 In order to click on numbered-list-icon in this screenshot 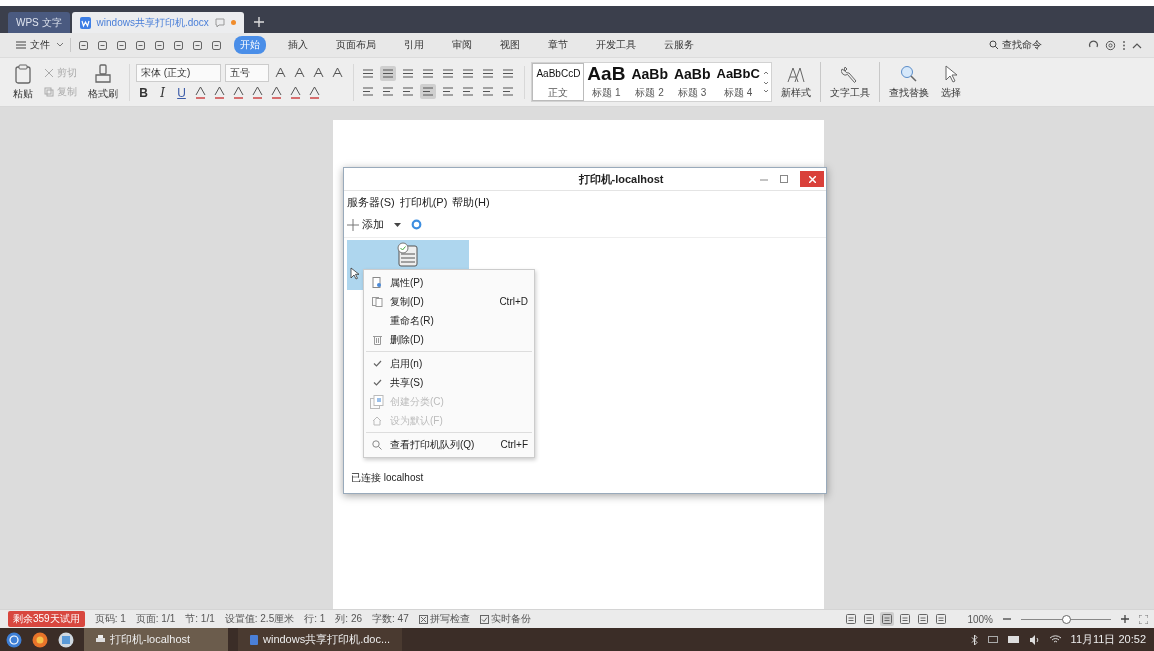, I will do `click(388, 73)`.